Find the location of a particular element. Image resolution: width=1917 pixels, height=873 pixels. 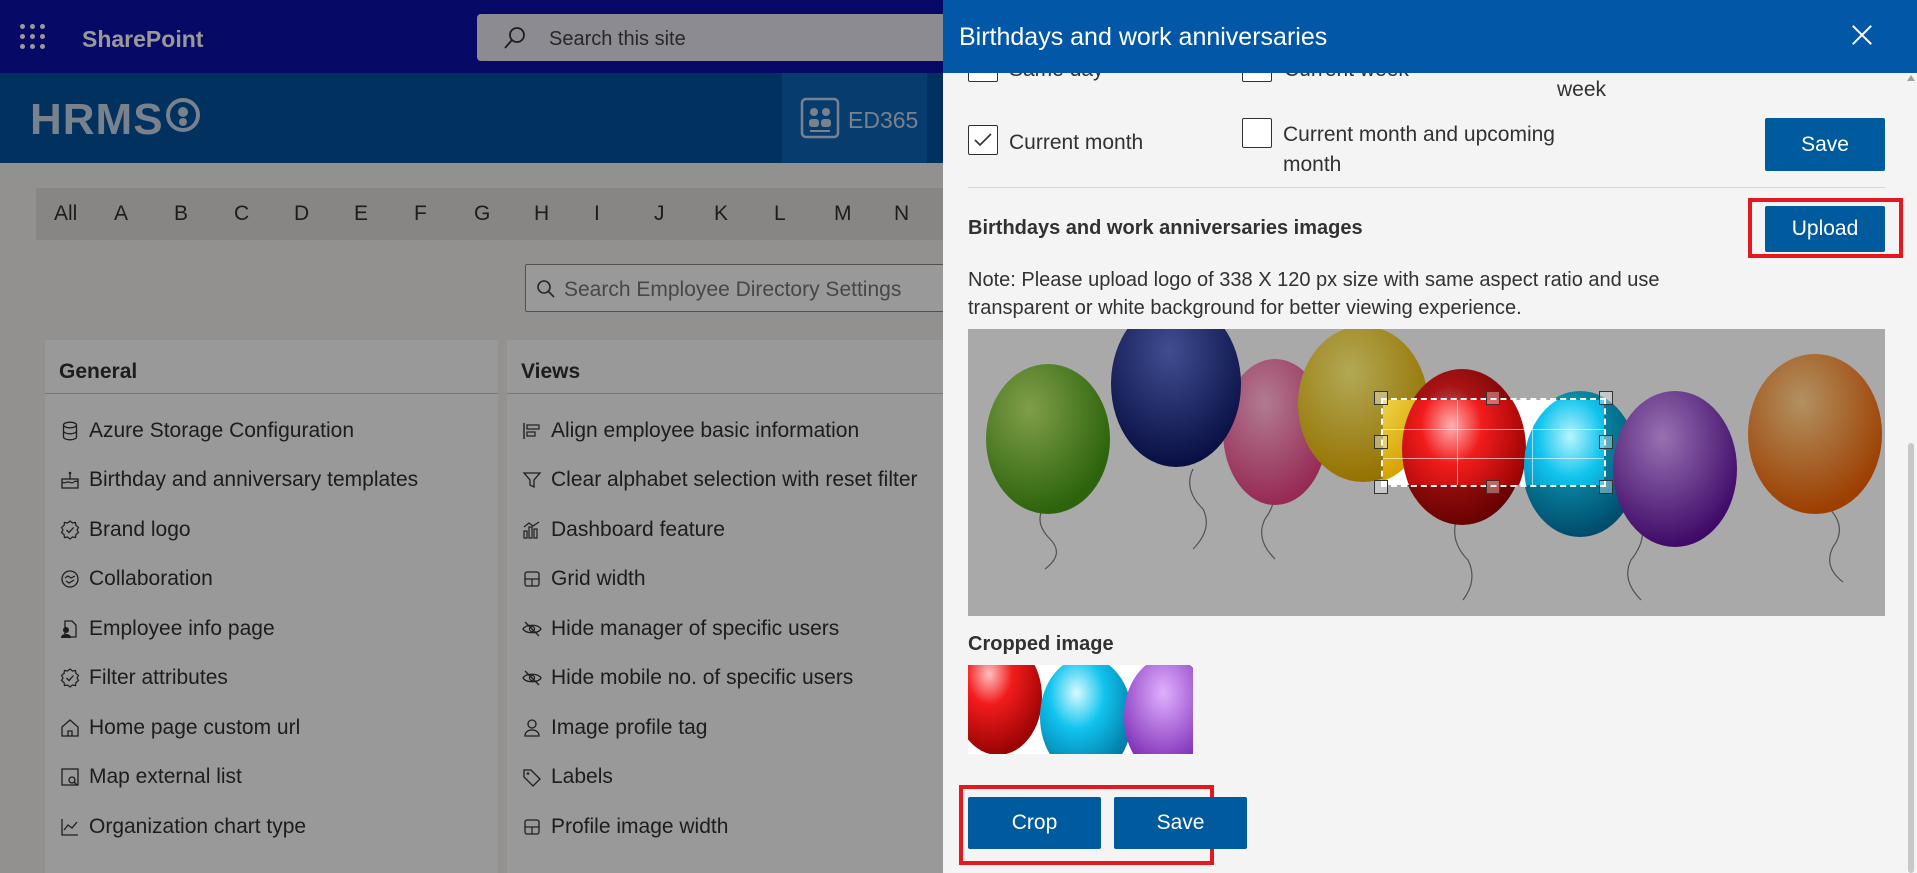

crop-selection-preview is located at coordinates (1493, 442).